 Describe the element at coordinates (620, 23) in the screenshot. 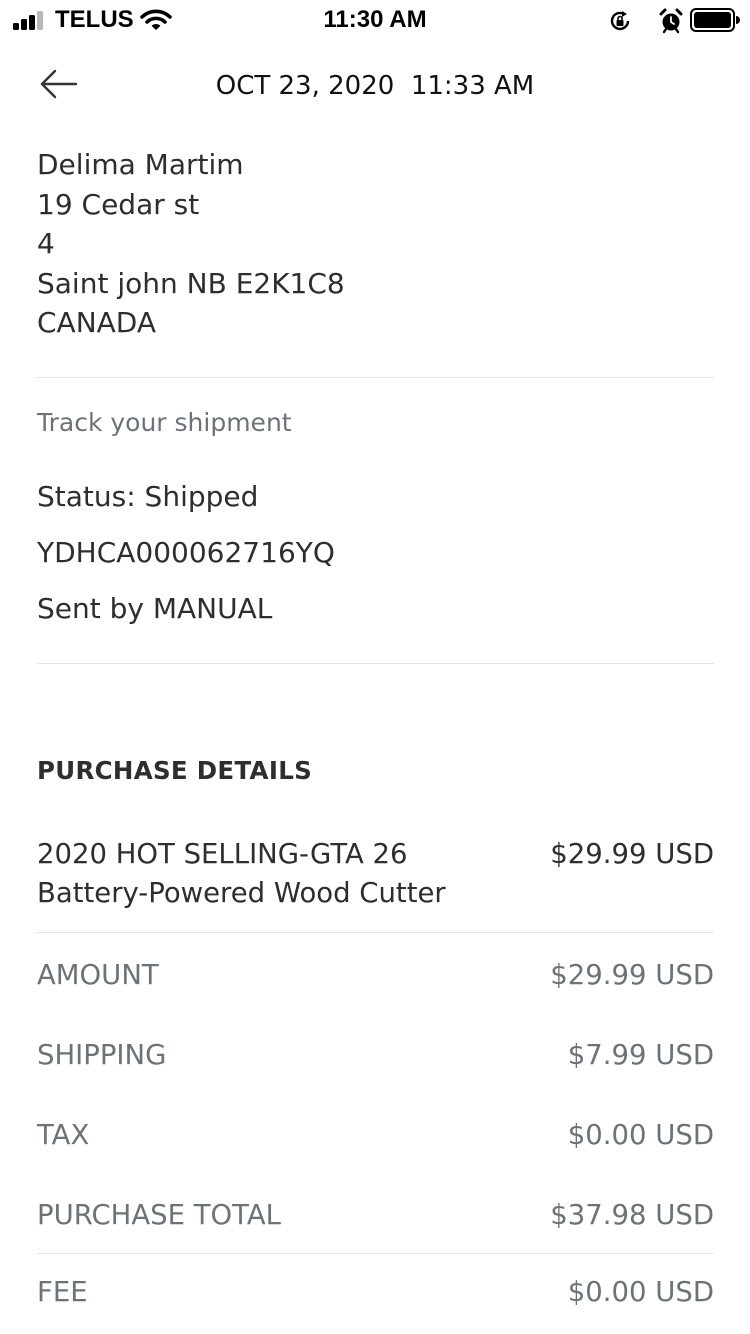

I see `rotation-lock-icon` at that location.